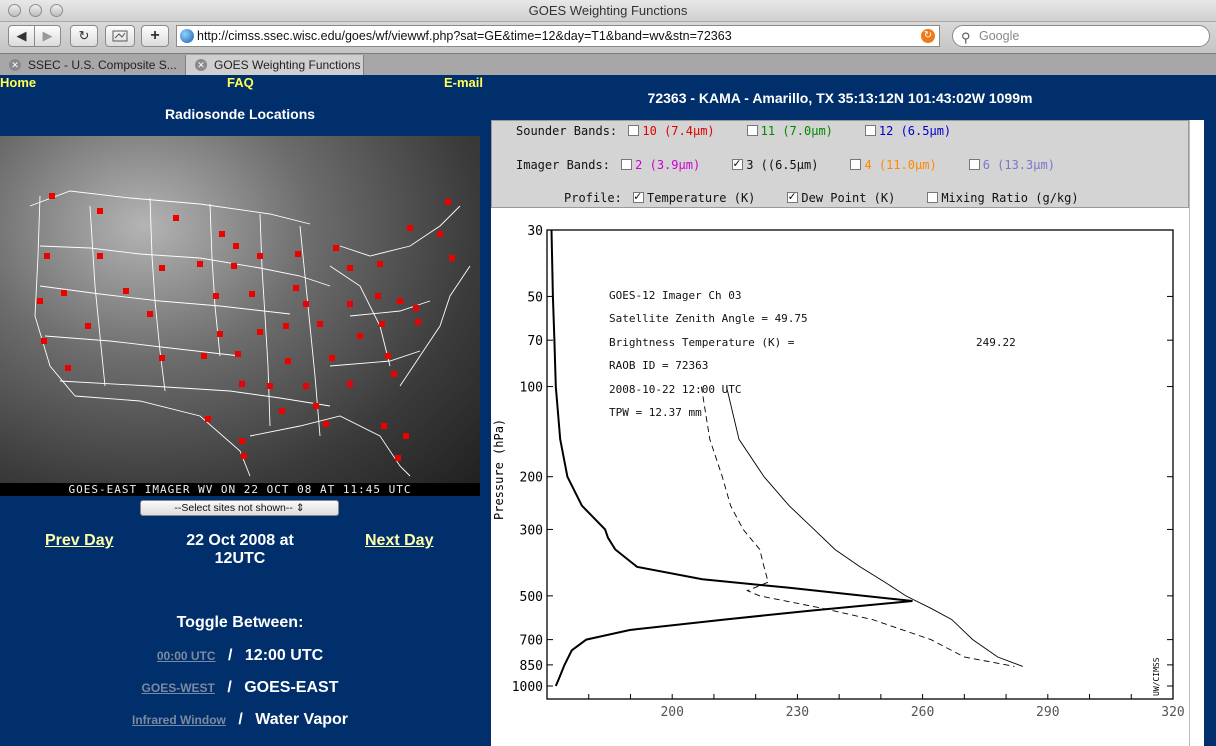 The image size is (1216, 746). What do you see at coordinates (47, 36) in the screenshot?
I see `forward-button: ▶` at bounding box center [47, 36].